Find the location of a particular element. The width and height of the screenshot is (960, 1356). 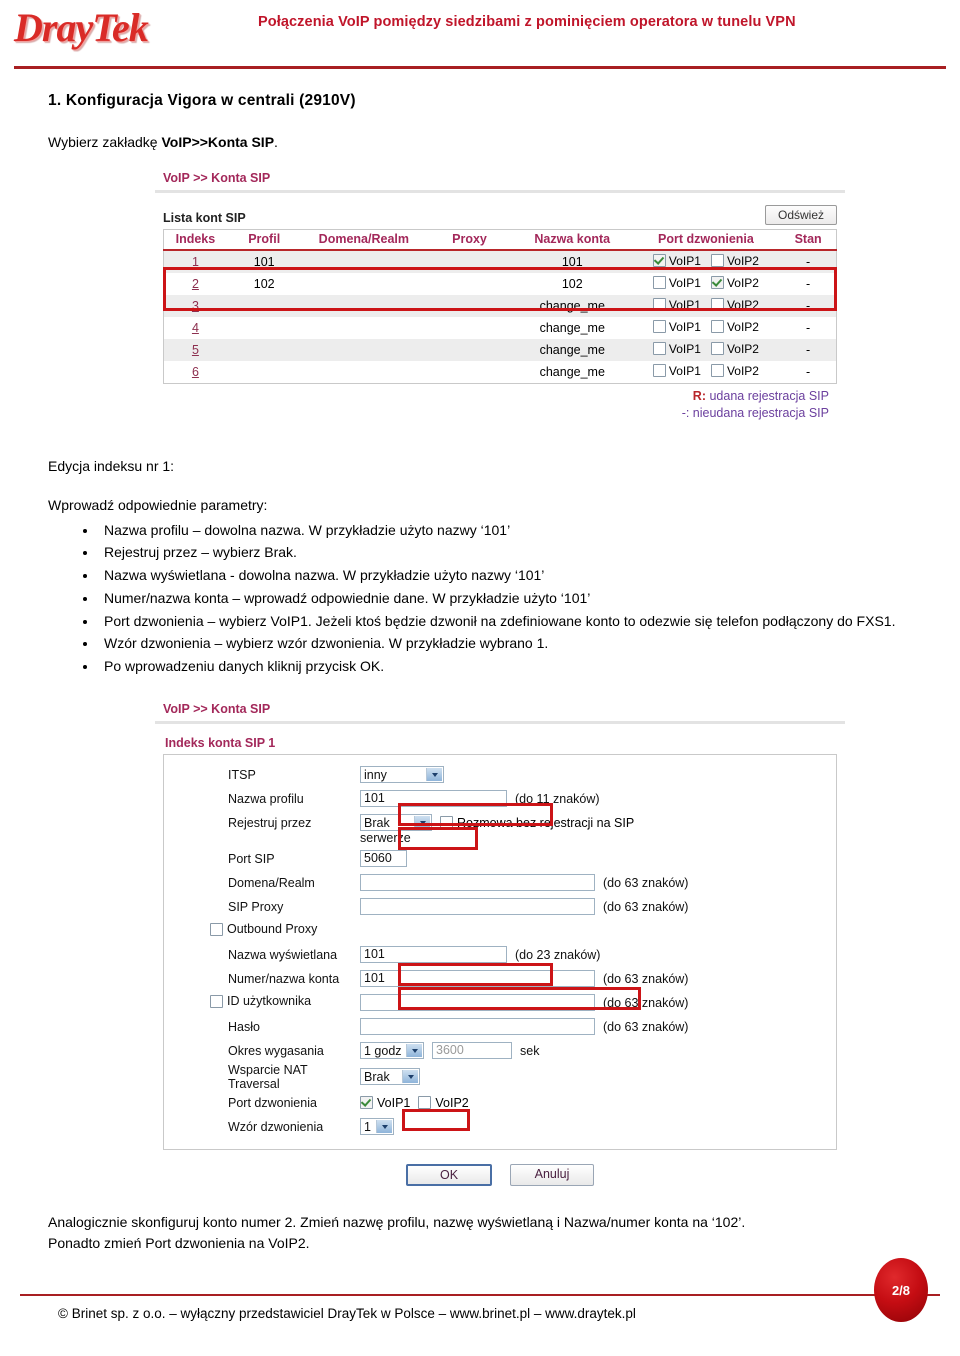

control-port-dzwonienia: VoIP1 VoIP2 is located at coordinates (414, 1103).